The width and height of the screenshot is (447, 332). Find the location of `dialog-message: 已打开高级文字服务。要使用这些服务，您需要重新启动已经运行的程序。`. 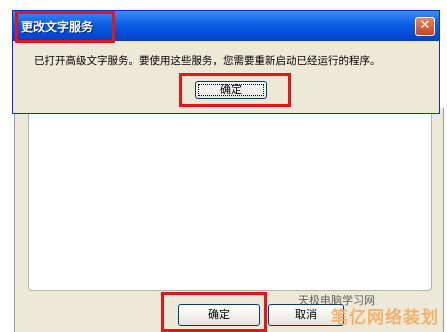

dialog-message: 已打开高级文字服务。要使用这些服务，您需要重新启动已经运行的程序。 is located at coordinates (207, 61).